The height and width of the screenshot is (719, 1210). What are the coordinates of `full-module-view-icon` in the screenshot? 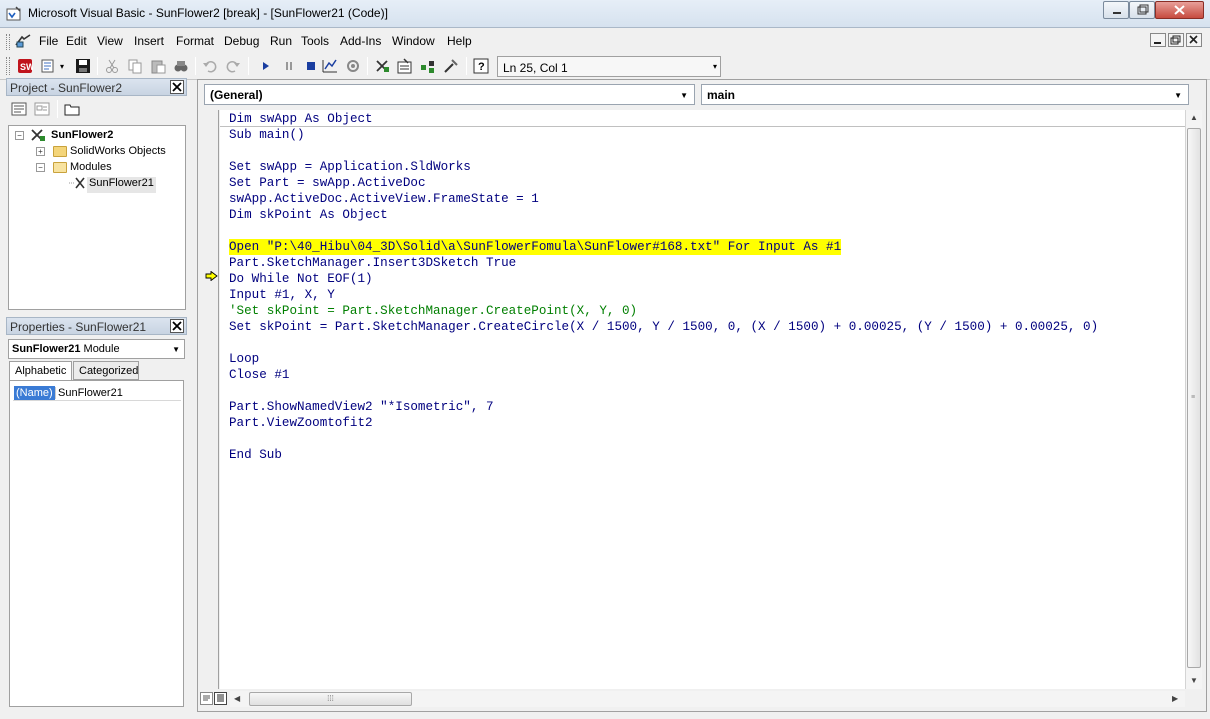 It's located at (220, 698).